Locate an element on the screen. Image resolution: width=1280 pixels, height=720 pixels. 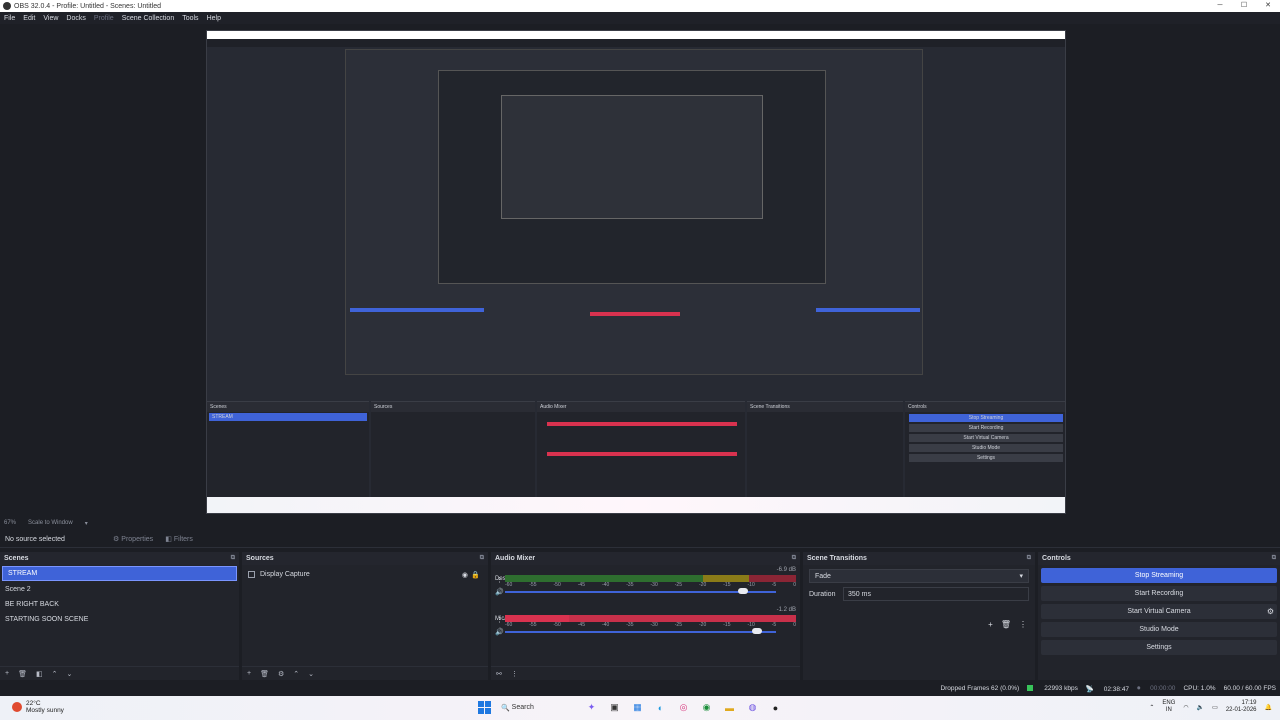
scene-item-be-right-back: BE RIGHT BACK is located at coordinates (119, 604).